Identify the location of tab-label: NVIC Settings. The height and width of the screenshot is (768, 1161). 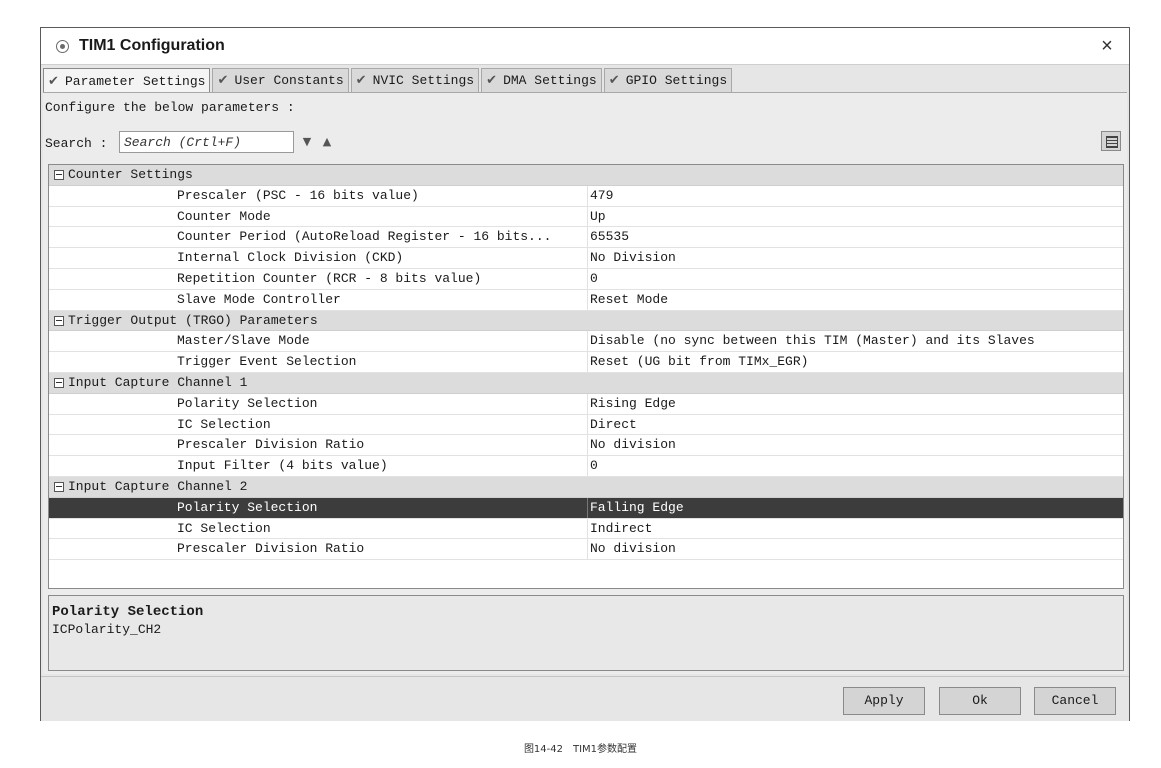
(423, 80).